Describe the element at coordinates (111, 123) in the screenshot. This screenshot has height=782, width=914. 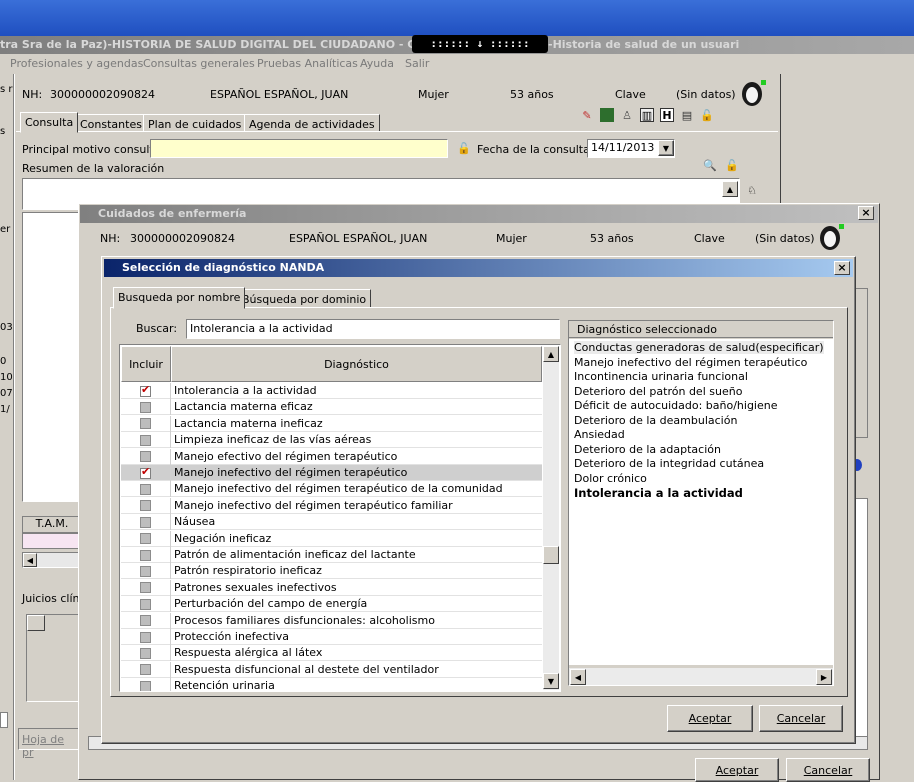
I see `tab-constantes: Constantes` at that location.